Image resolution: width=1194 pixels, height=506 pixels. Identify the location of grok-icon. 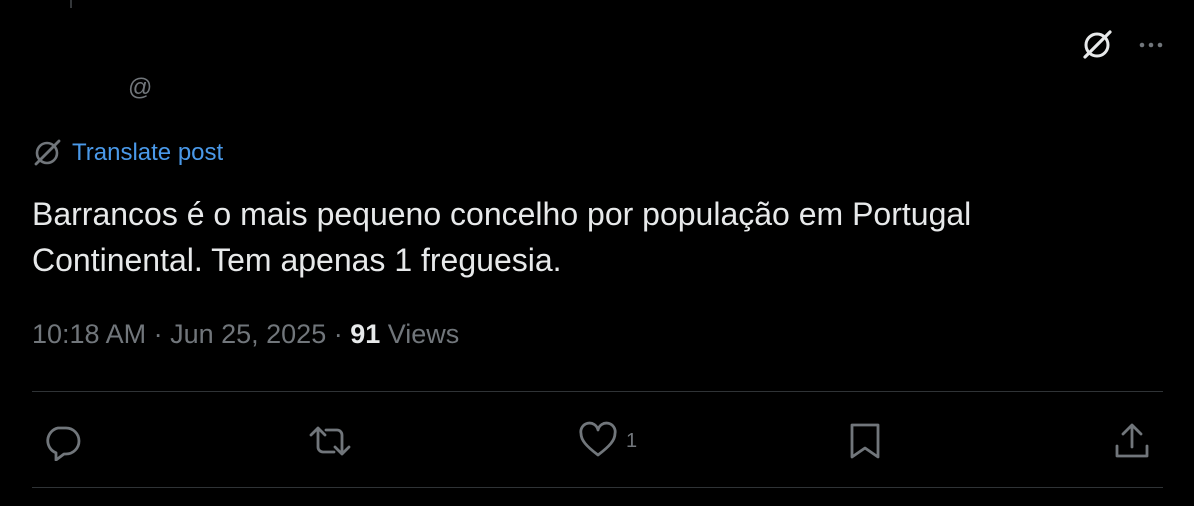
(1097, 44).